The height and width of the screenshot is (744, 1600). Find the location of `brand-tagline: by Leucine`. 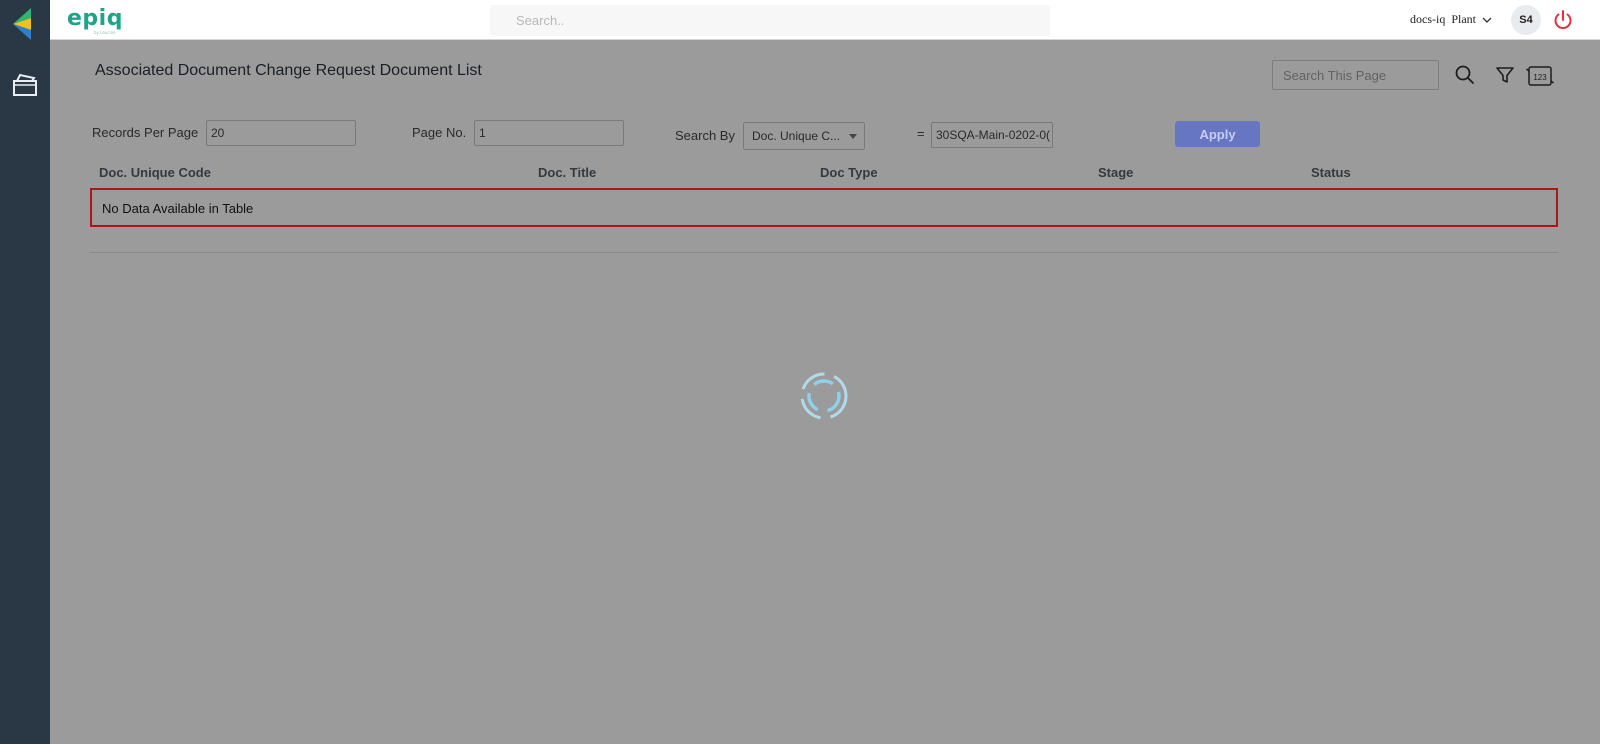

brand-tagline: by Leucine is located at coordinates (105, 32).